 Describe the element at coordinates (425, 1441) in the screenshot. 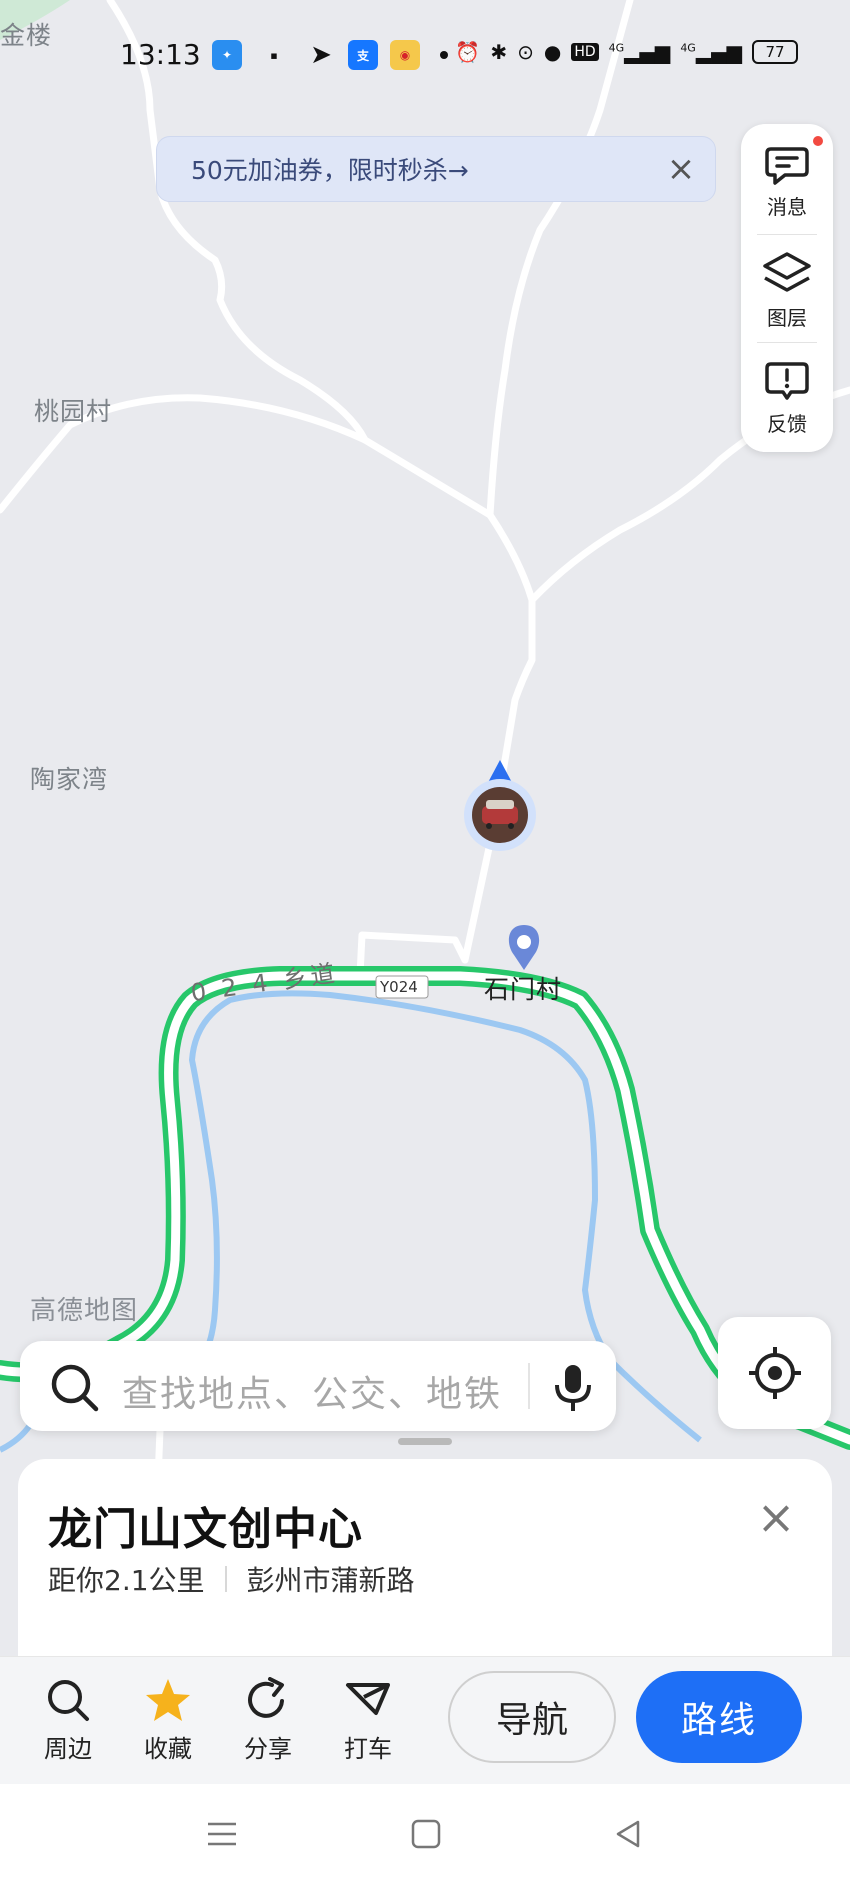

I see `sheet-drag-handle` at that location.